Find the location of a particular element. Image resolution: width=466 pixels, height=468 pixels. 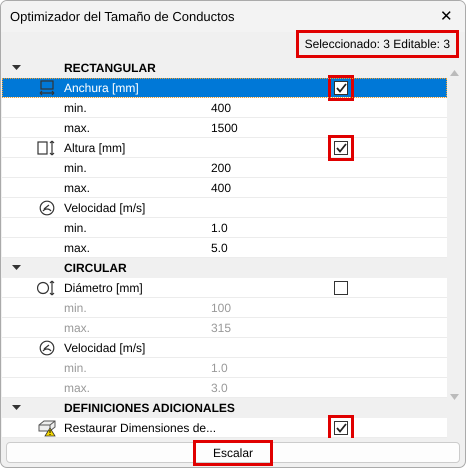

range-value: 5.0 is located at coordinates (219, 247).